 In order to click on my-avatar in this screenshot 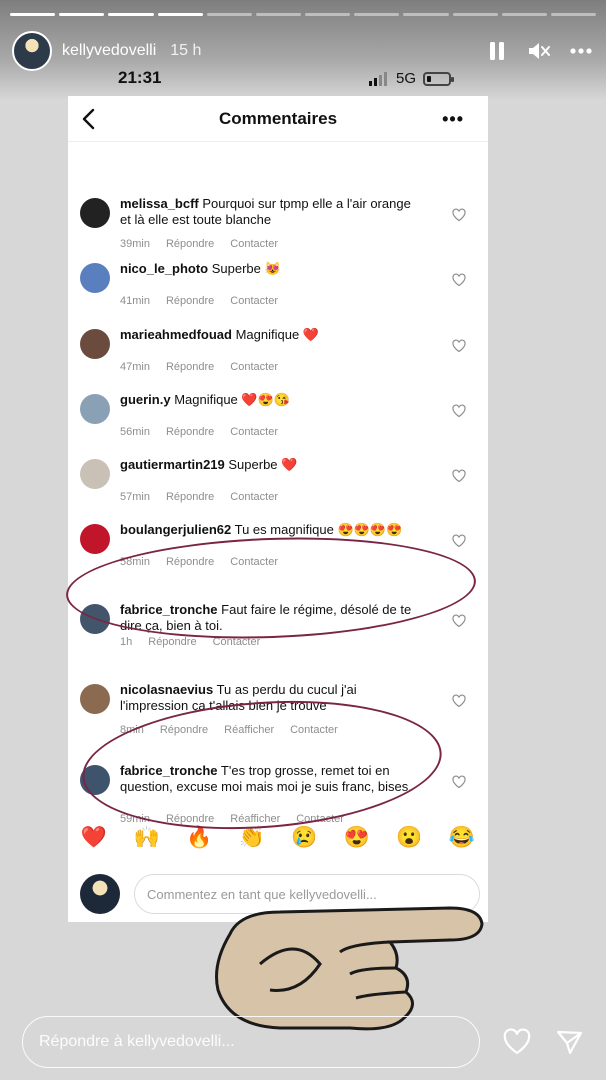, I will do `click(100, 894)`.